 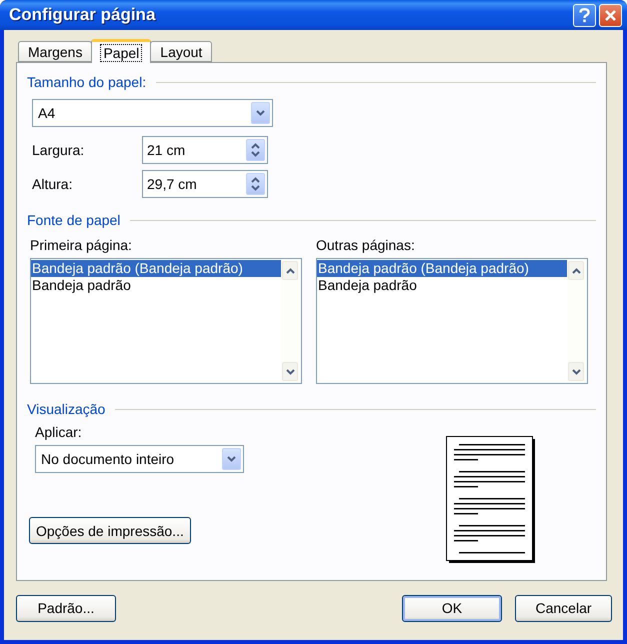 I want to click on tab: Layout, so click(x=181, y=51).